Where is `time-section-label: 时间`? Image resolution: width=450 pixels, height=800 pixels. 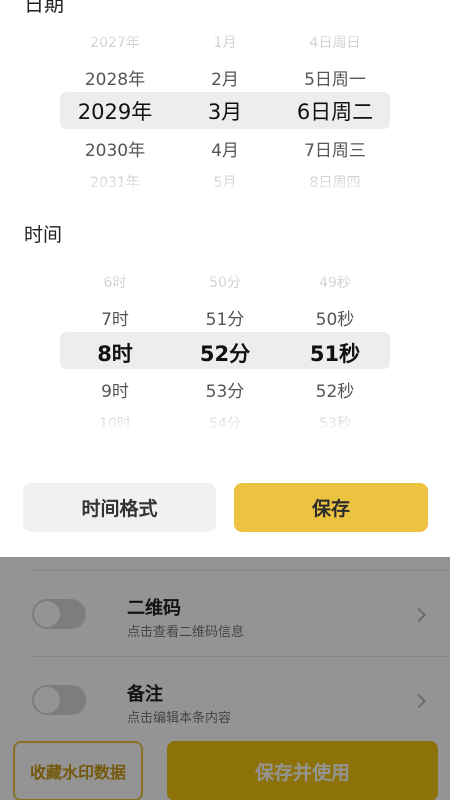
time-section-label: 时间 is located at coordinates (43, 235).